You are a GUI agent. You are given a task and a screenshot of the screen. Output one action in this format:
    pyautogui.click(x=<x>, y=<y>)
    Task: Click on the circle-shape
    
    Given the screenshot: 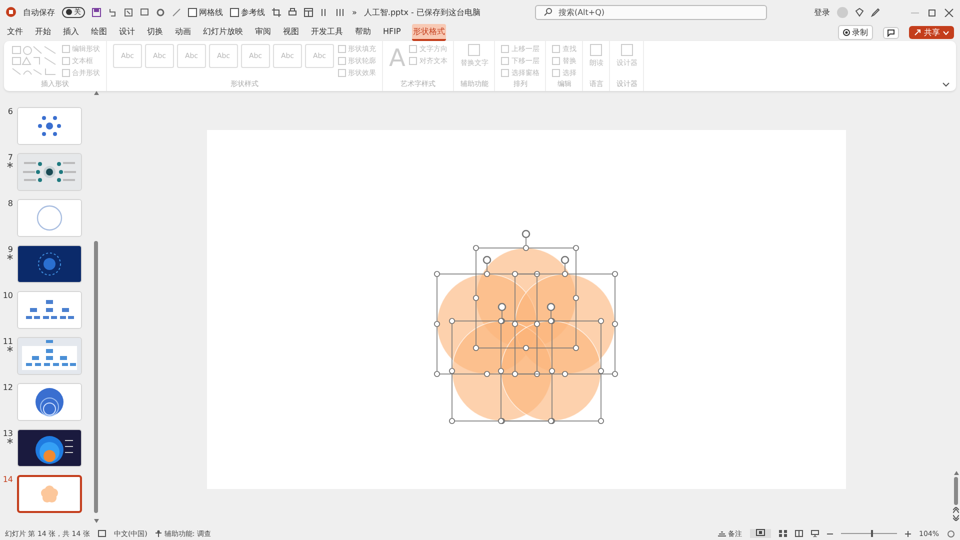 What is the action you would take?
    pyautogui.click(x=550, y=370)
    